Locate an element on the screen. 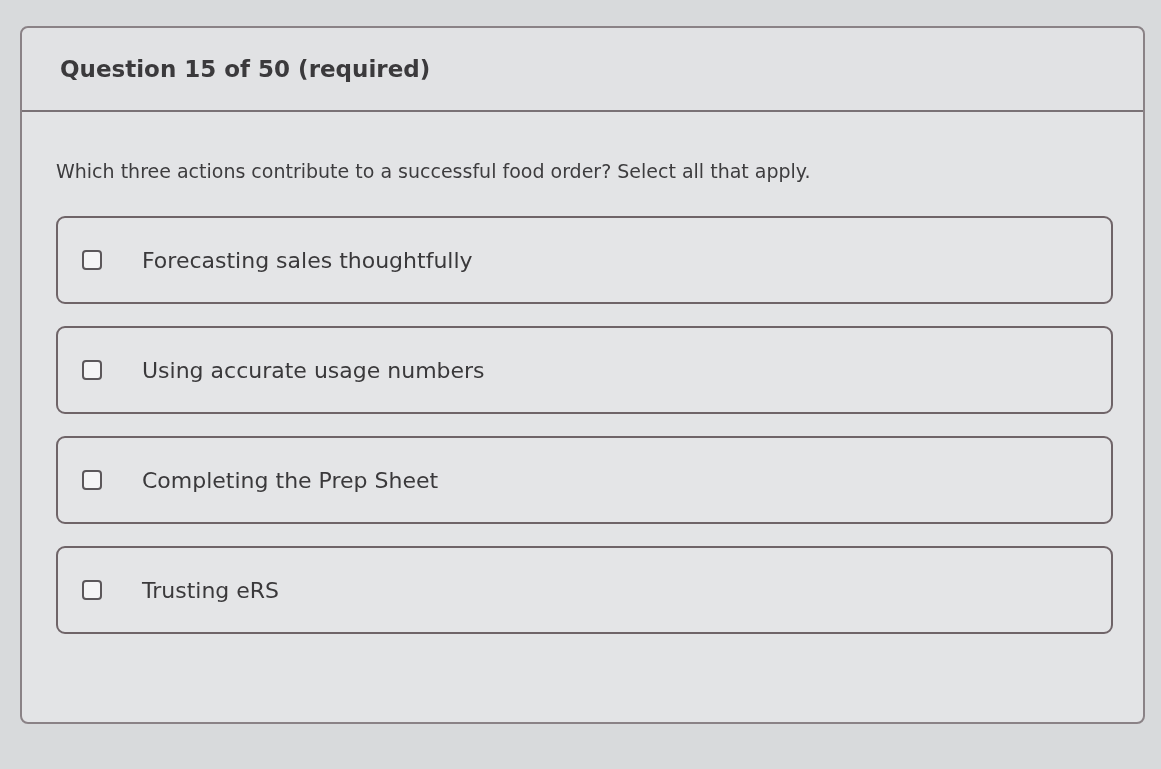 The width and height of the screenshot is (1161, 769). answer-option: Forecasting sales thoughtfully is located at coordinates (584, 260).